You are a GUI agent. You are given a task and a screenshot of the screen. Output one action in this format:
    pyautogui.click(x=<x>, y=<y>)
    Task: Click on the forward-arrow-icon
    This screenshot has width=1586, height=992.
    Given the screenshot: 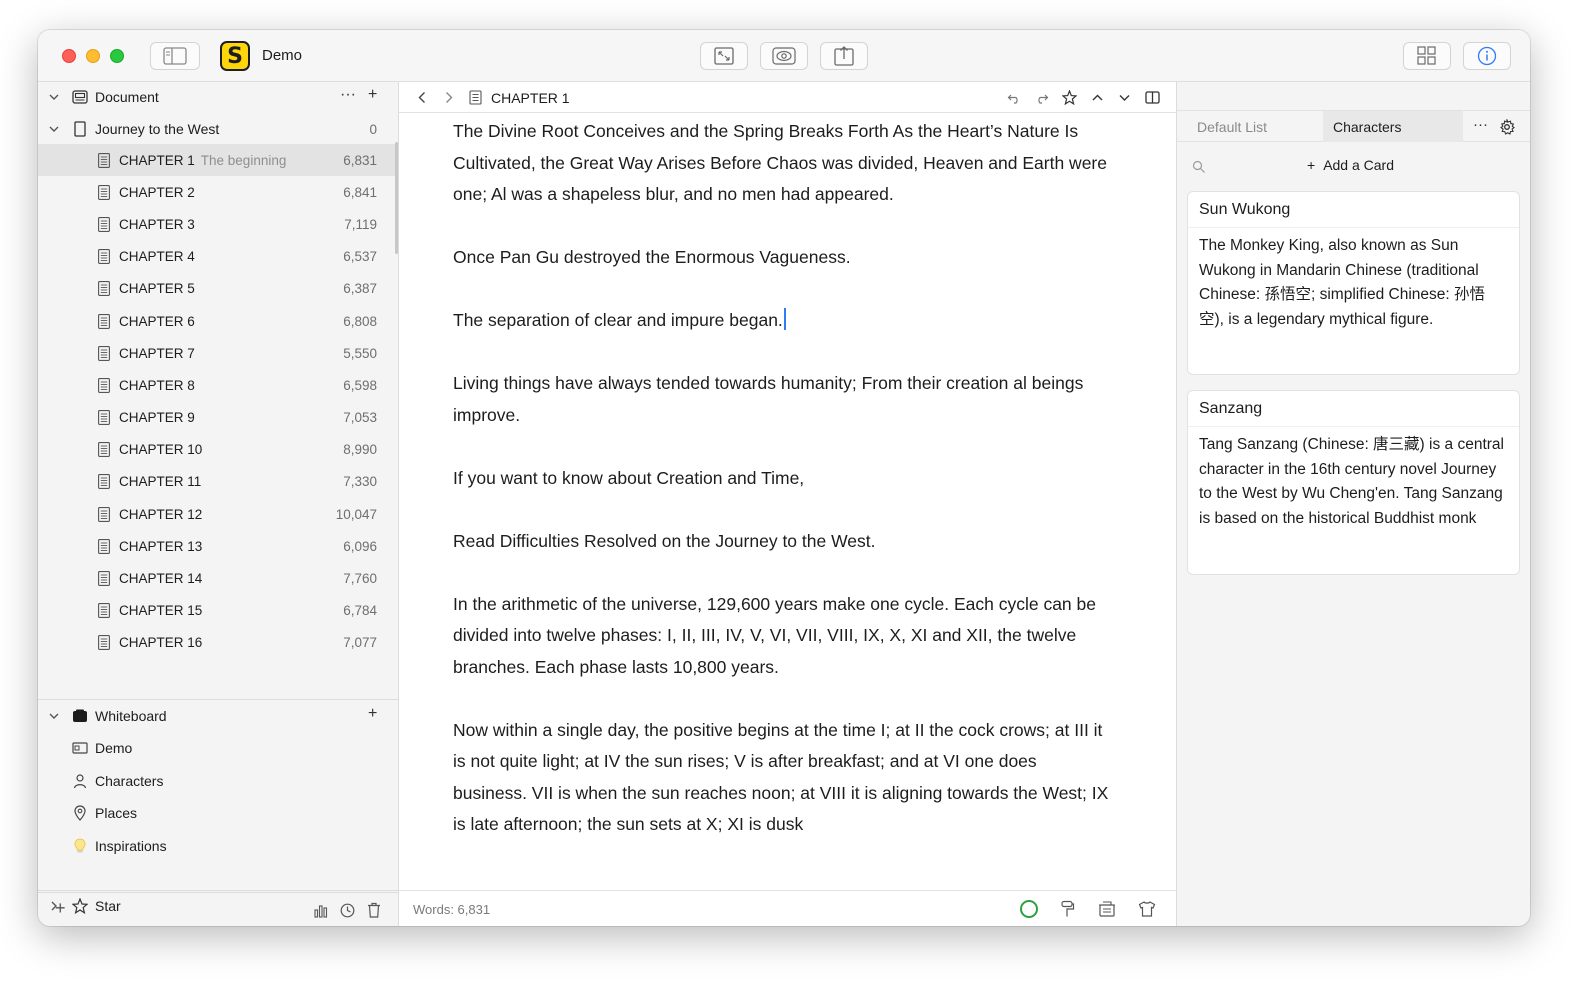 What is the action you would take?
    pyautogui.click(x=448, y=97)
    